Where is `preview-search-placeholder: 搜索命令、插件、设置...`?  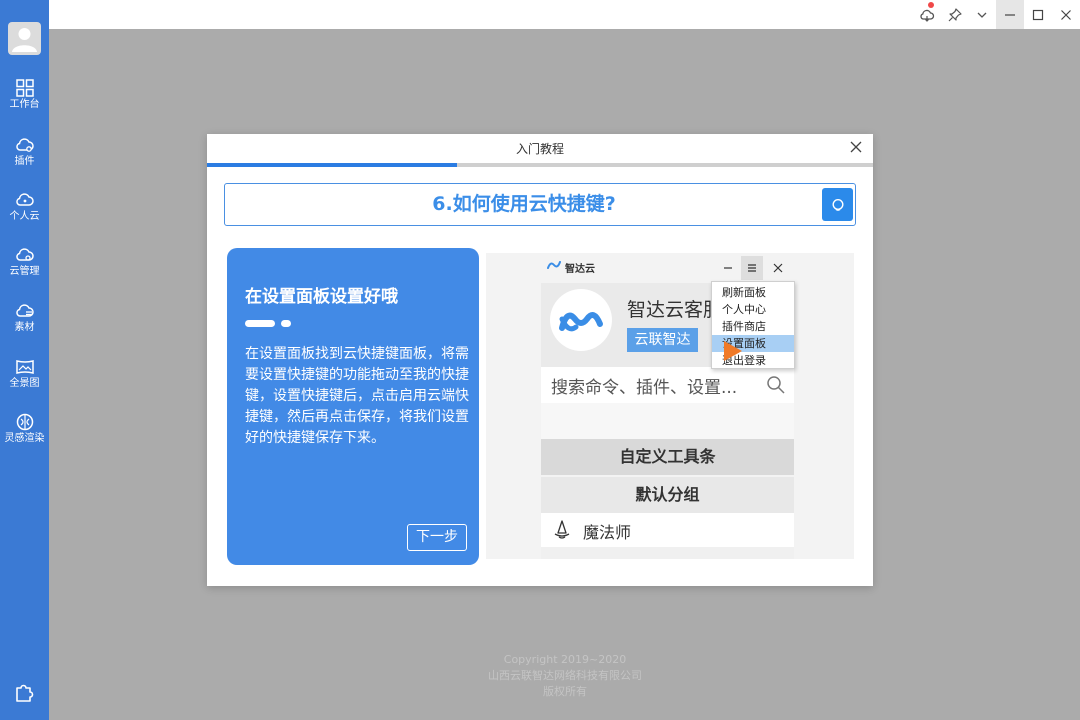 preview-search-placeholder: 搜索命令、插件、设置... is located at coordinates (644, 388).